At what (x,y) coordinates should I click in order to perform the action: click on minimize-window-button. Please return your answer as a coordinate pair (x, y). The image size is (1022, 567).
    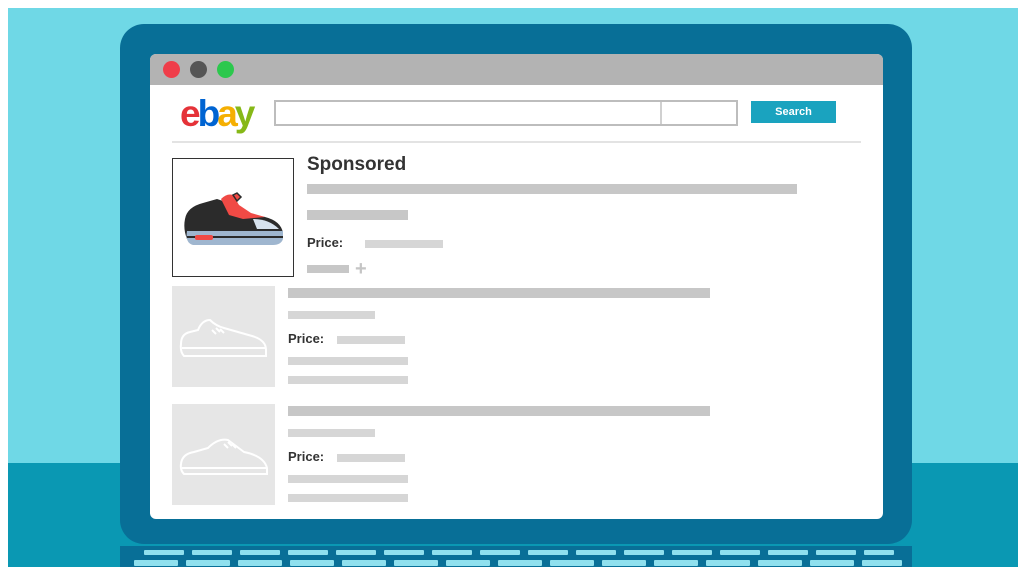
    Looking at the image, I should click on (198, 69).